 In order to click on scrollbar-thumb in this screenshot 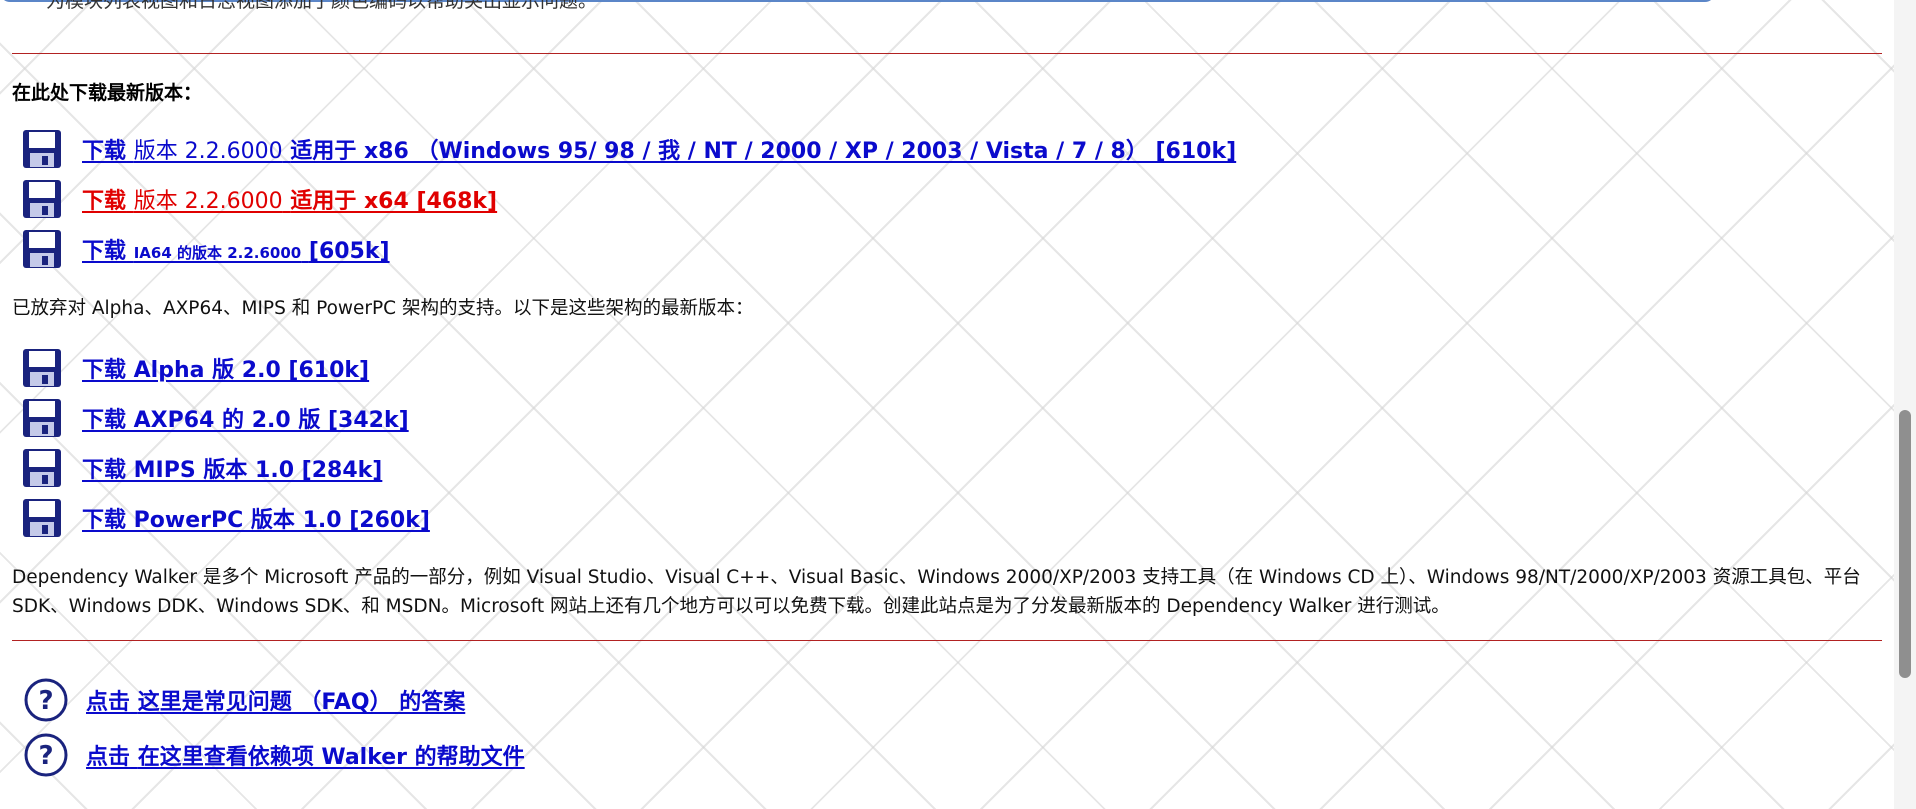, I will do `click(1905, 544)`.